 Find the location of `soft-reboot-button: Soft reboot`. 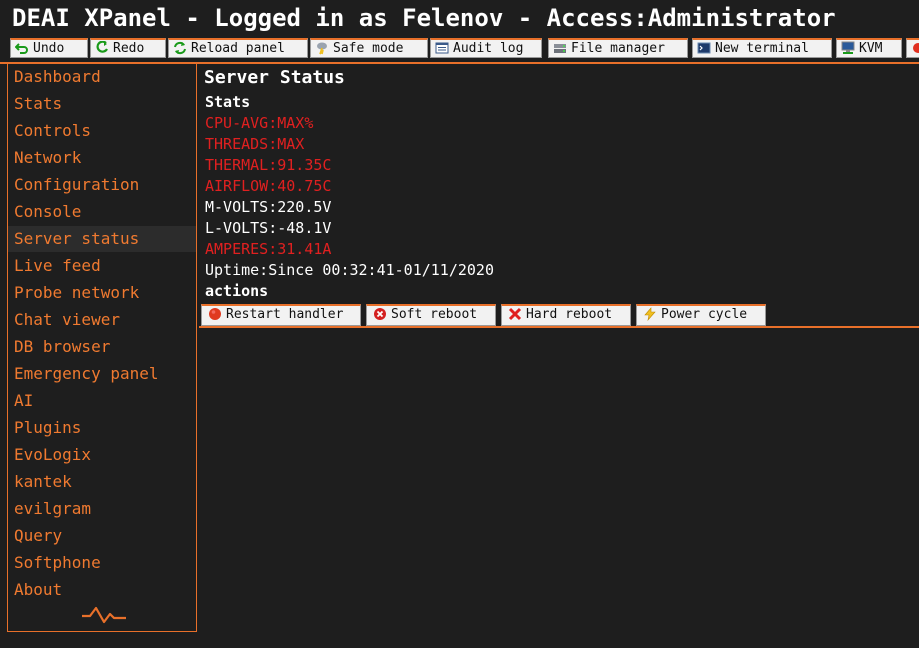

soft-reboot-button: Soft reboot is located at coordinates (431, 315).